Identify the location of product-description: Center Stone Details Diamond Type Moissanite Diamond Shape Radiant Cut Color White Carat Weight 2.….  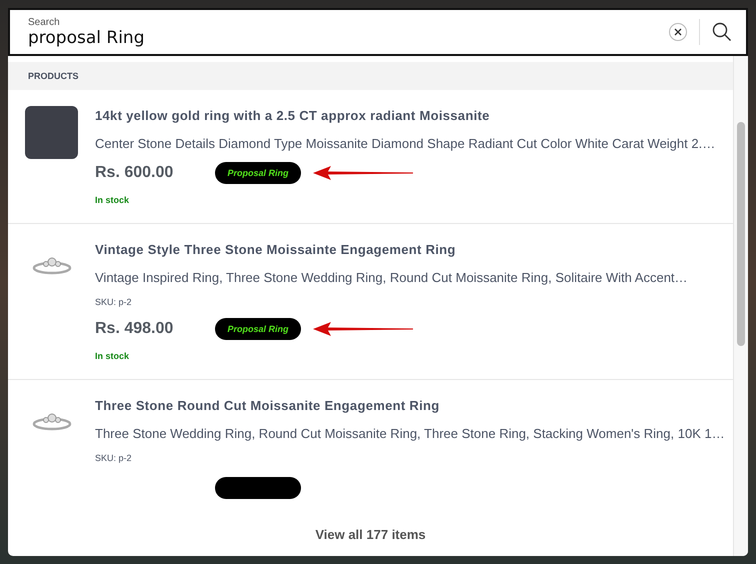
(405, 143).